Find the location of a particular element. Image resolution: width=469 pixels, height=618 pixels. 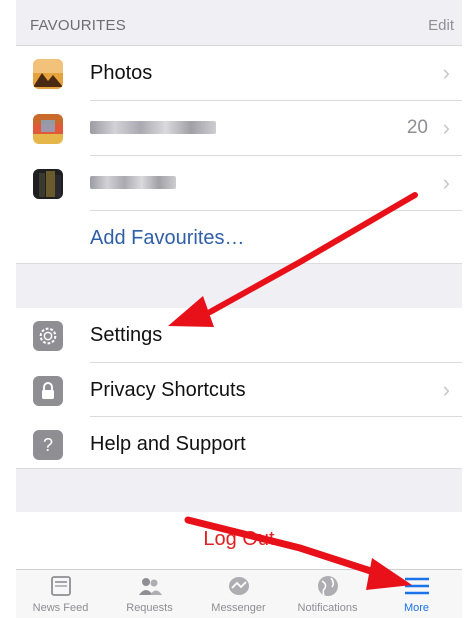

page-photo-icon is located at coordinates (48, 184).